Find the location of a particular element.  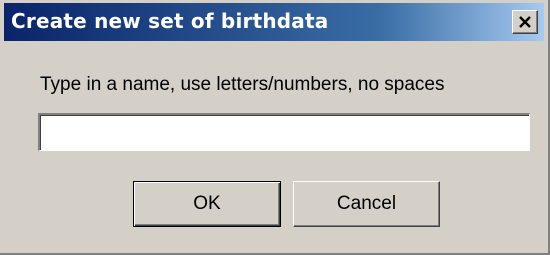

ok-button: OK is located at coordinates (207, 204).